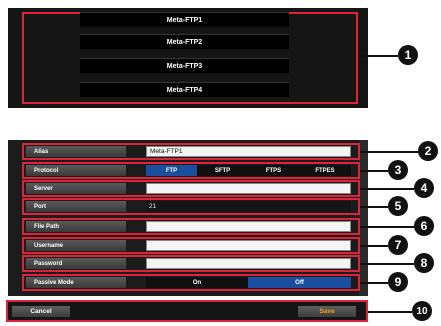 This screenshot has width=441, height=326. I want to click on callout-1-leader, so click(378, 56).